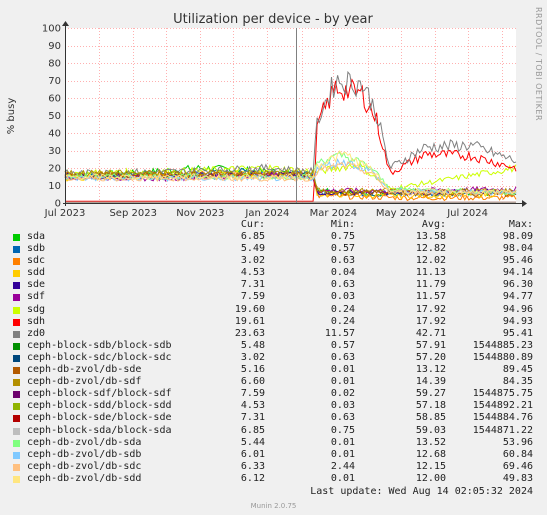 This screenshot has height=515, width=547. Describe the element at coordinates (51, 29) in the screenshot. I see `y-tick-label: 100` at that location.